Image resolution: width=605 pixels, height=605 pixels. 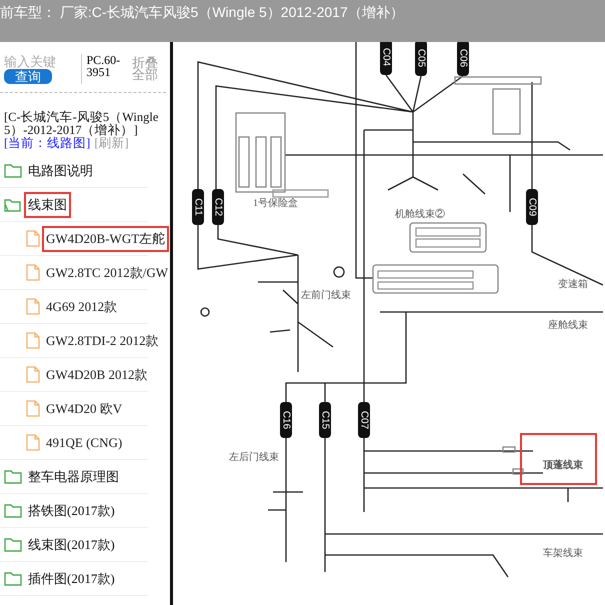 I want to click on connector-tag: C15, so click(x=325, y=420).